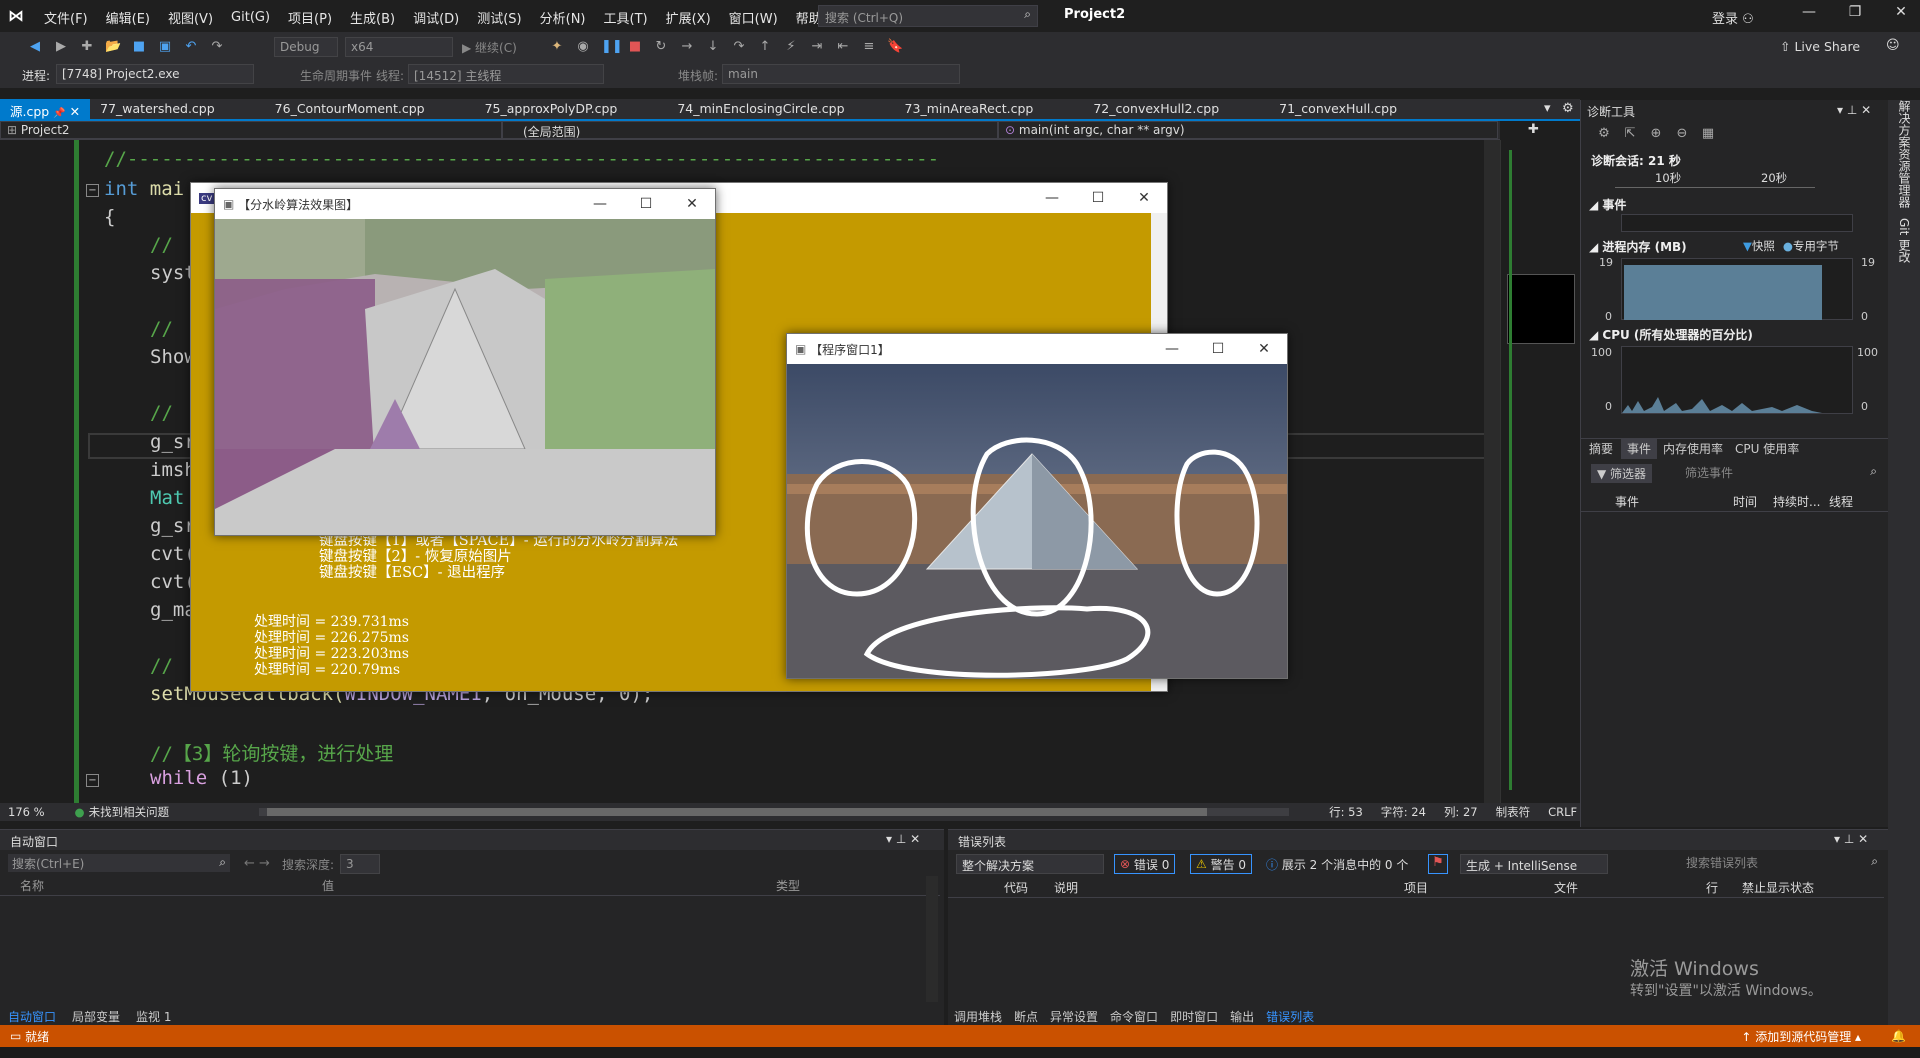 This screenshot has width=1920, height=1058. What do you see at coordinates (1674, 501) in the screenshot?
I see `col-event: 事件` at bounding box center [1674, 501].